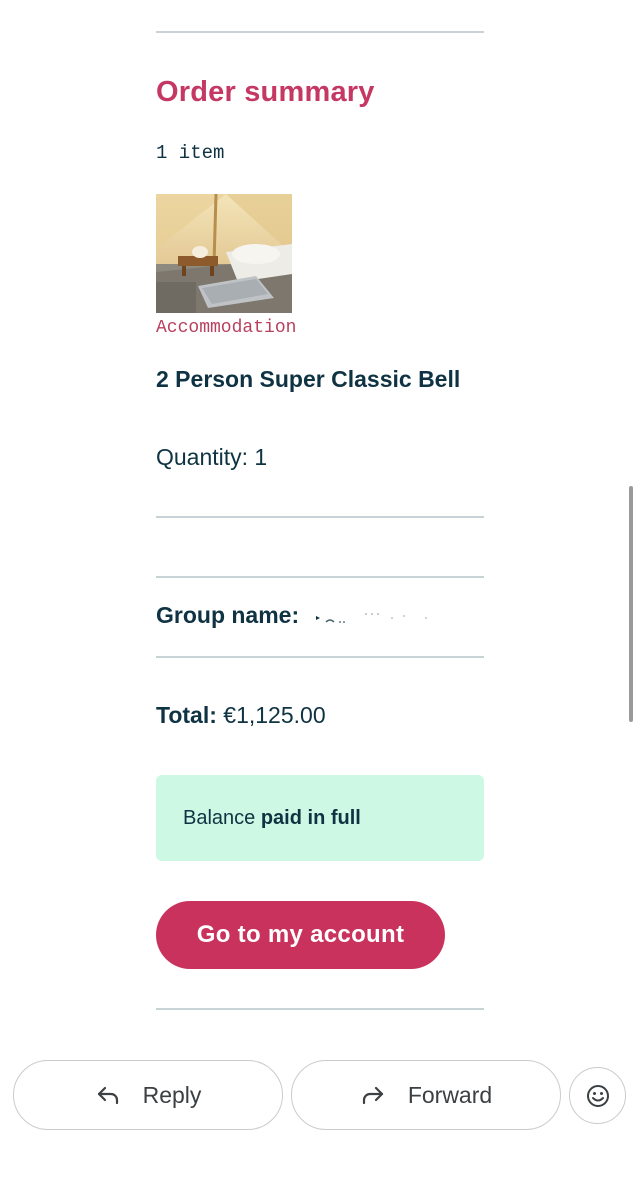 This screenshot has height=1200, width=640. I want to click on emoji-reaction-icon, so click(597, 1095).